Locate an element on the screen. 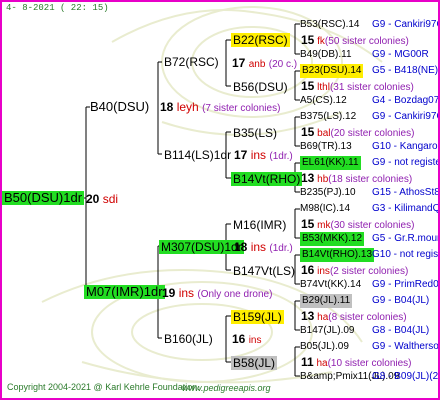  root-queen: B50(DSU)1dr is located at coordinates (43, 198).